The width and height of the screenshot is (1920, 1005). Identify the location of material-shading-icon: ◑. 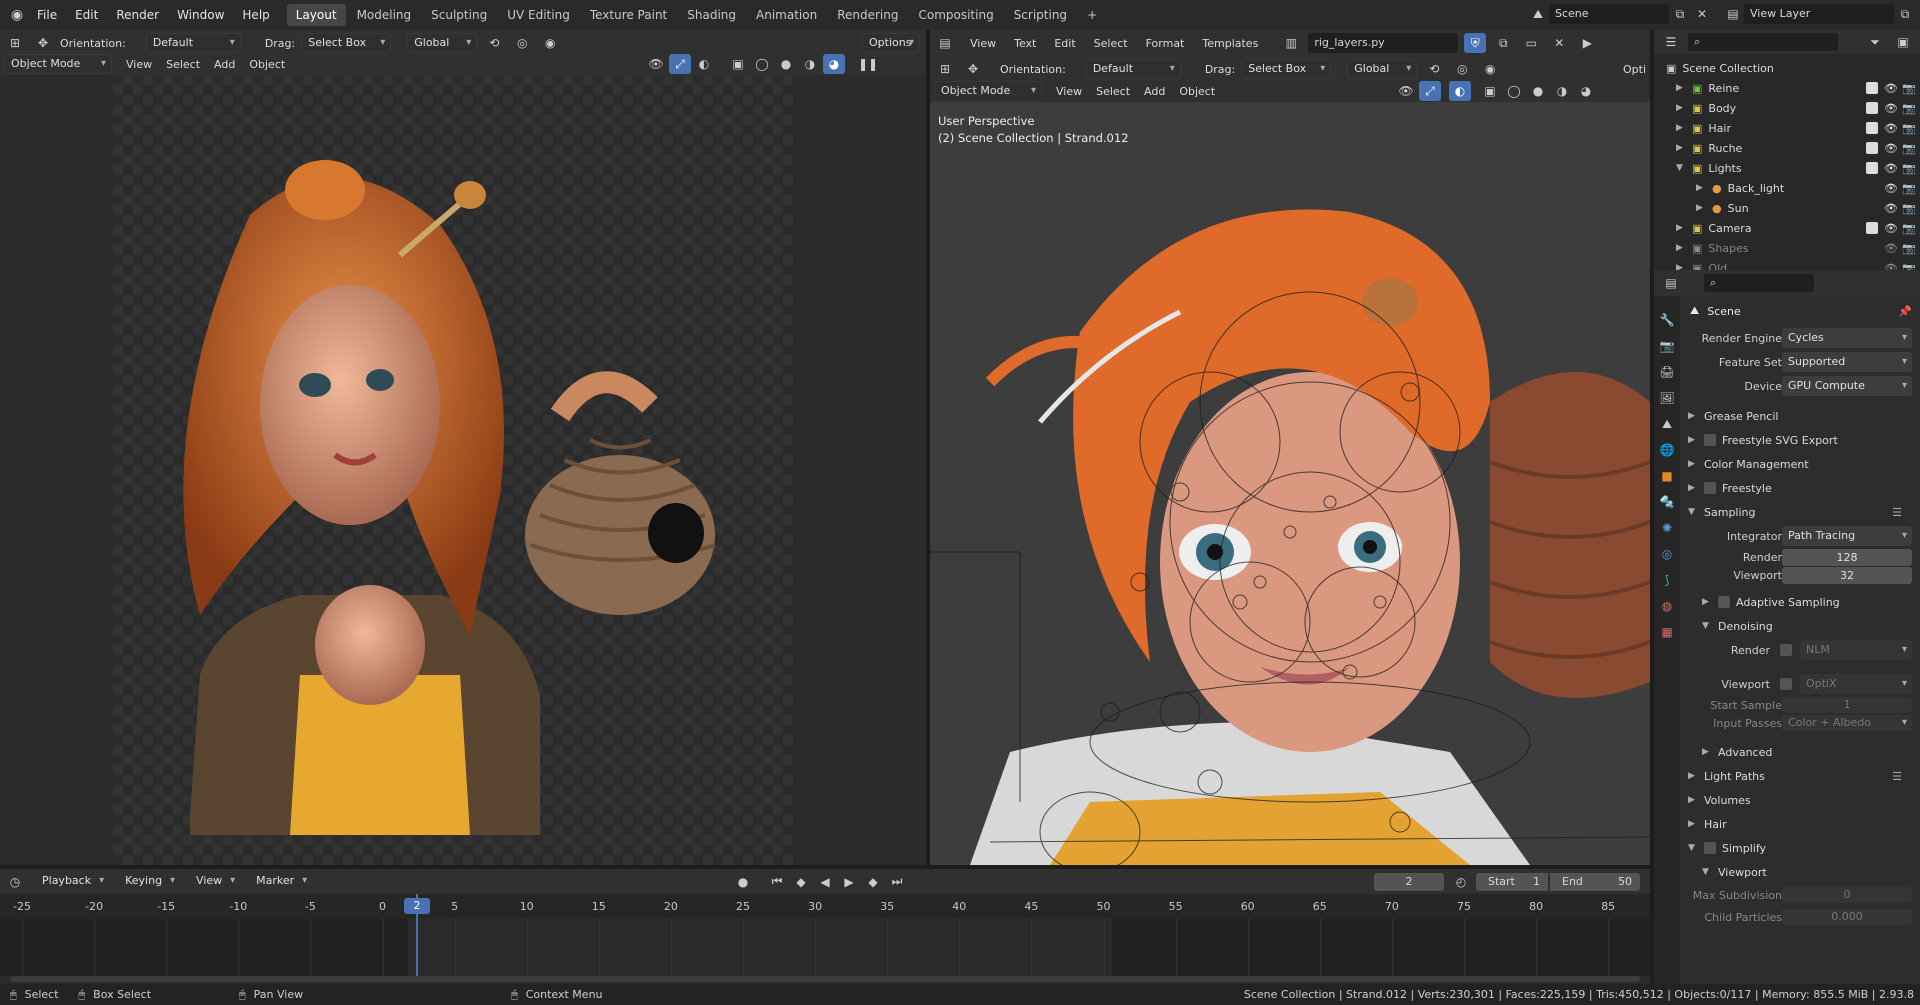
(810, 64).